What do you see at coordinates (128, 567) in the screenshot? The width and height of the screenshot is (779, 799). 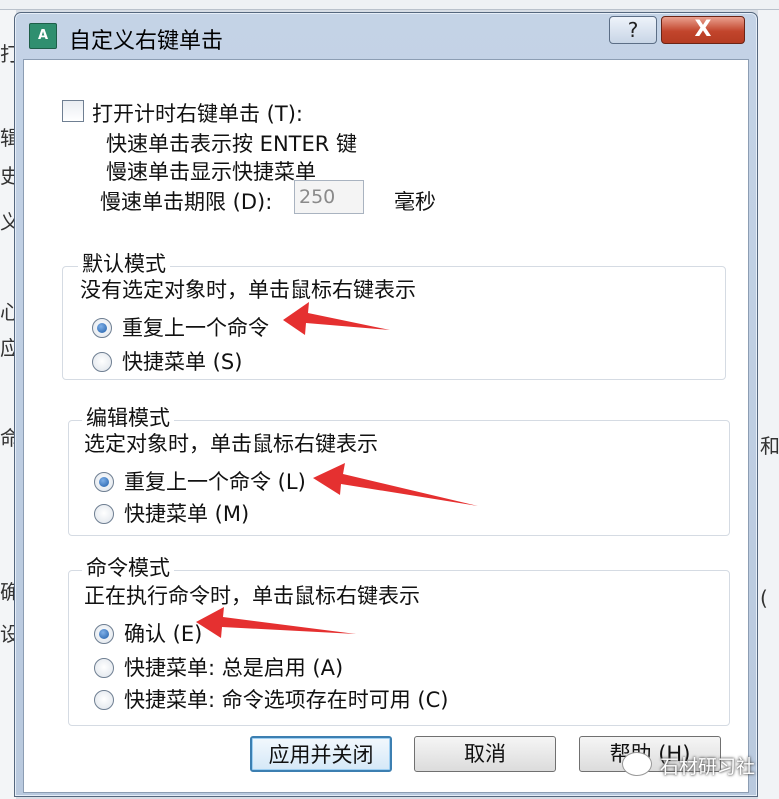 I see `command-mode-title: 命令模式` at bounding box center [128, 567].